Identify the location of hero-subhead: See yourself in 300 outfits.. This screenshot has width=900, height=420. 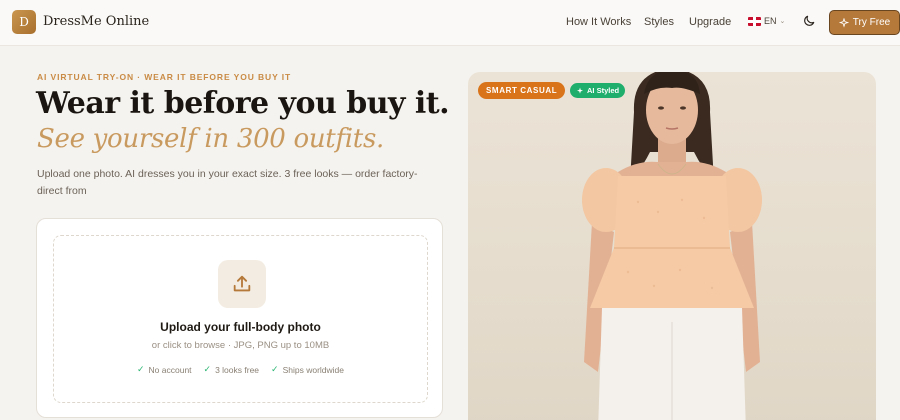
(210, 139).